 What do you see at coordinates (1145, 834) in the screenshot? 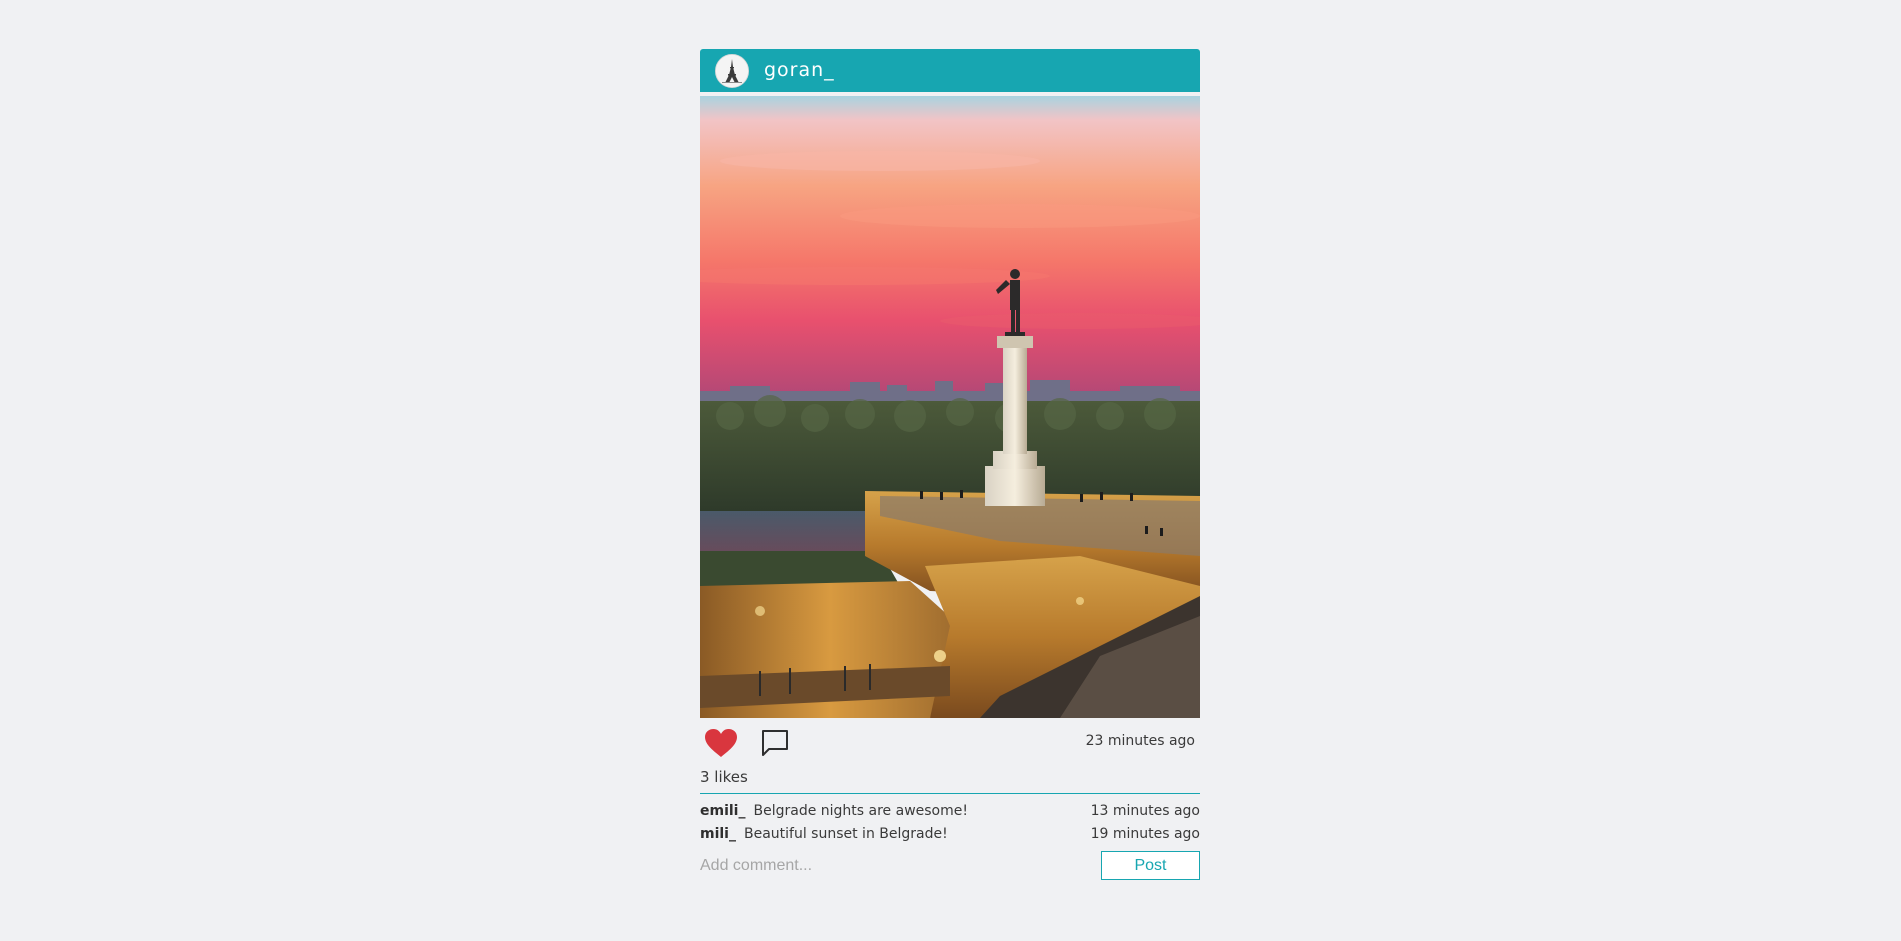
I see `comment-time: 19 minutes ago` at bounding box center [1145, 834].